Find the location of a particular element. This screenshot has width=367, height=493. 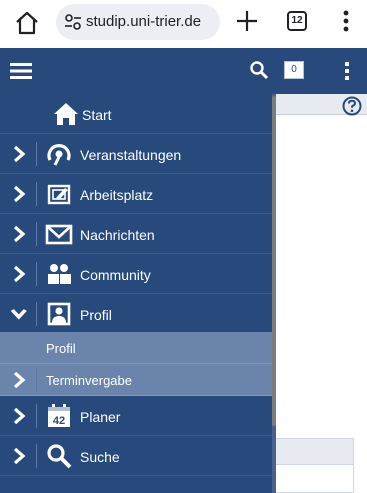

address-bar: studip.uni-trier.de is located at coordinates (138, 22).